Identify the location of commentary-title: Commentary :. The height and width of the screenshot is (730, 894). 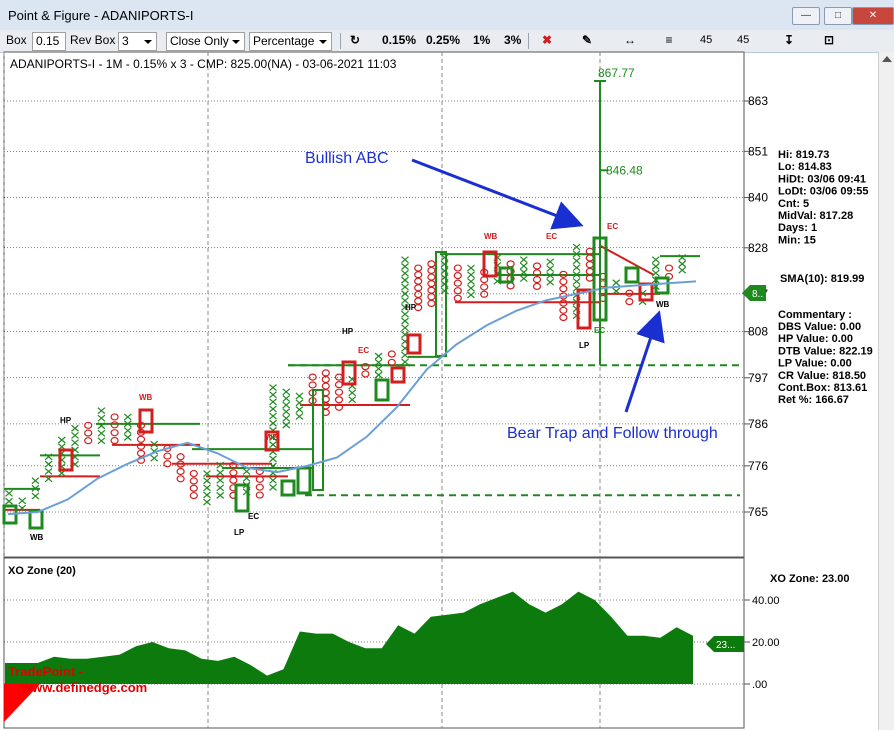
(815, 315).